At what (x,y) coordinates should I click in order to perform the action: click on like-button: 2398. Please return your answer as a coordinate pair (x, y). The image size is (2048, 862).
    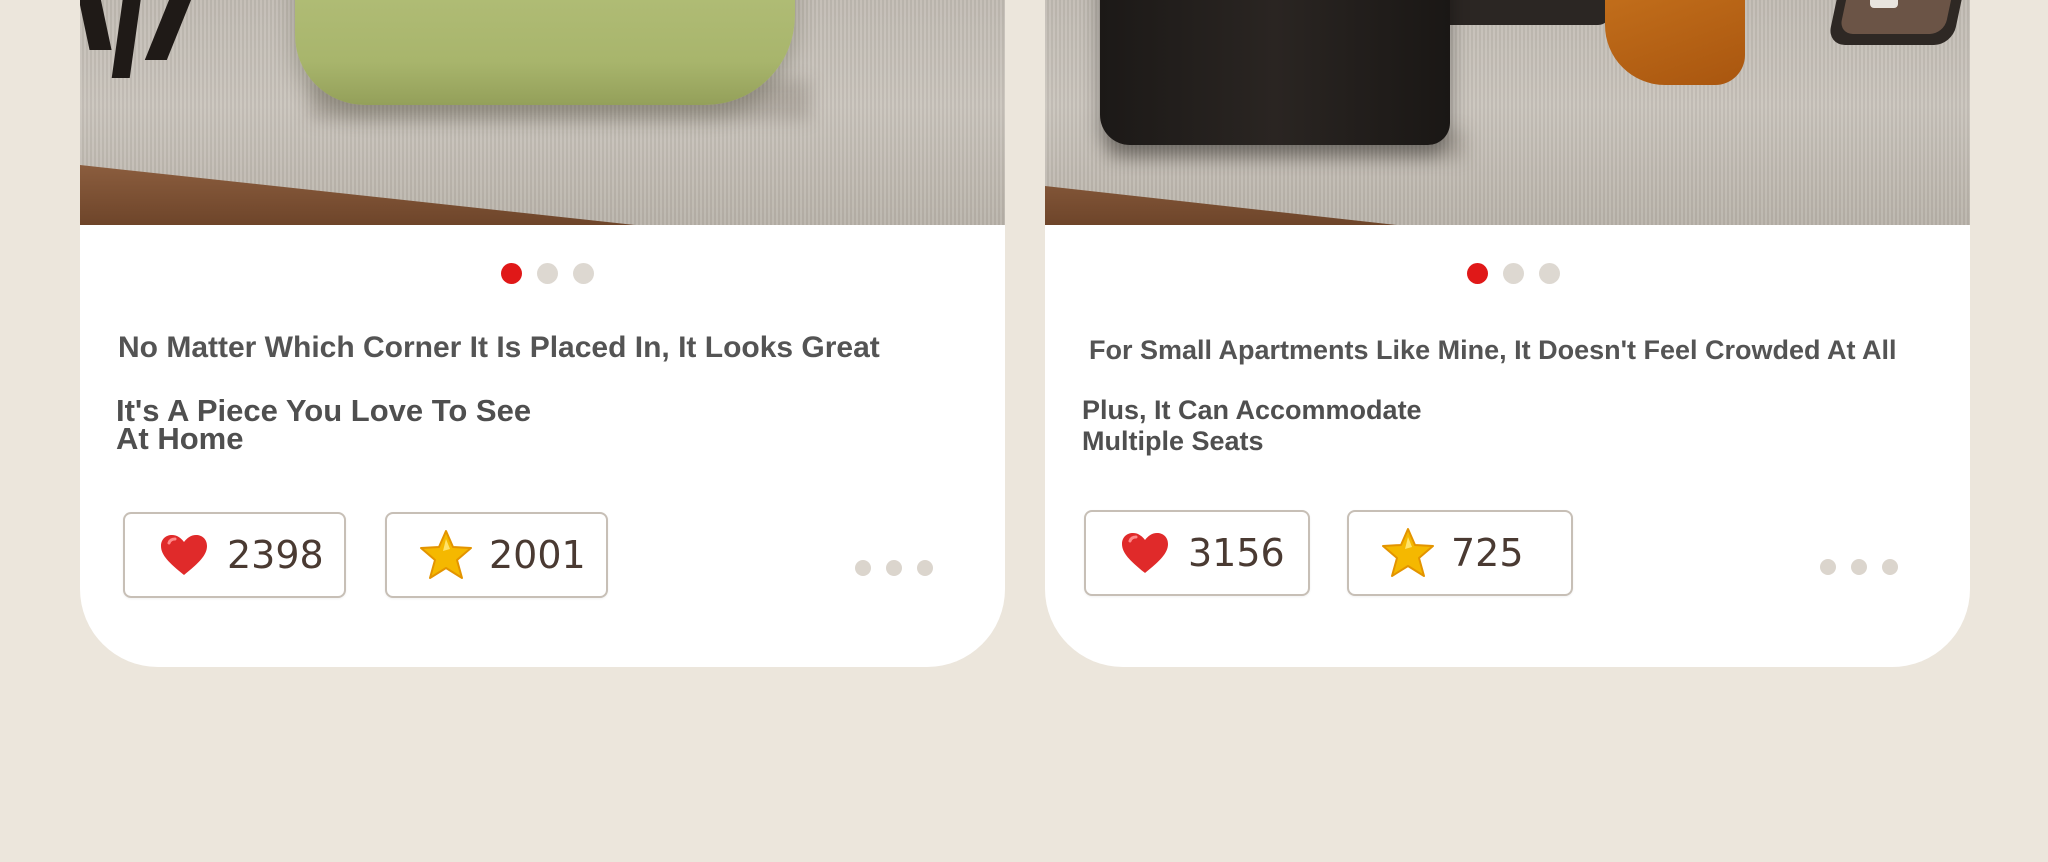
    Looking at the image, I should click on (234, 555).